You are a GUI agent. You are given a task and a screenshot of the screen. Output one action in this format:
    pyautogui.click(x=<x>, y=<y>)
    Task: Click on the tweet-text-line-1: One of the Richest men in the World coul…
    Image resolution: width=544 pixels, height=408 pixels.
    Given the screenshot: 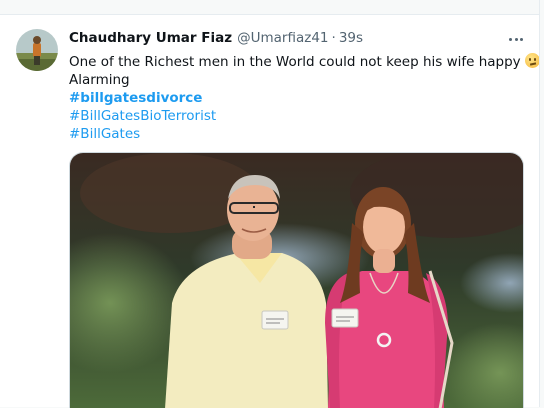 What is the action you would take?
    pyautogui.click(x=304, y=62)
    